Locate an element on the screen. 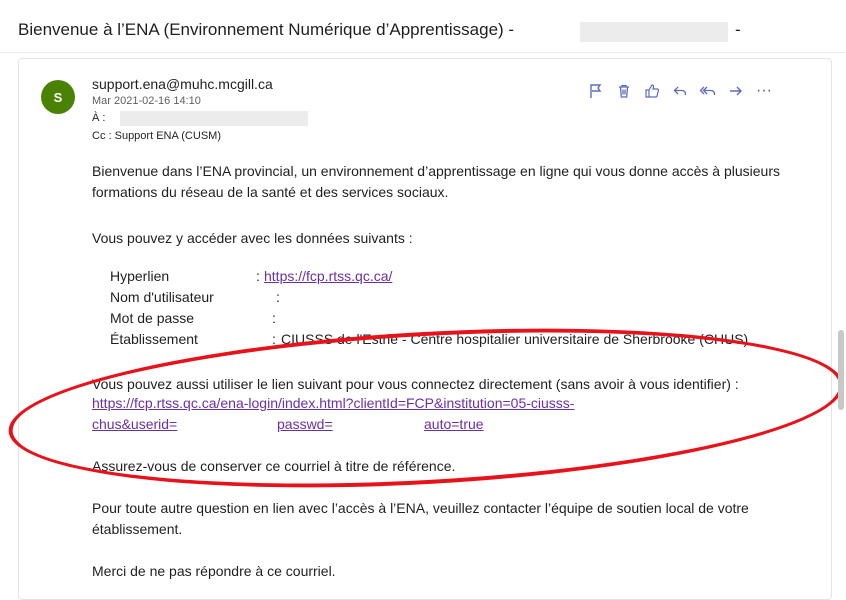  message-actions: ··· is located at coordinates (680, 91).